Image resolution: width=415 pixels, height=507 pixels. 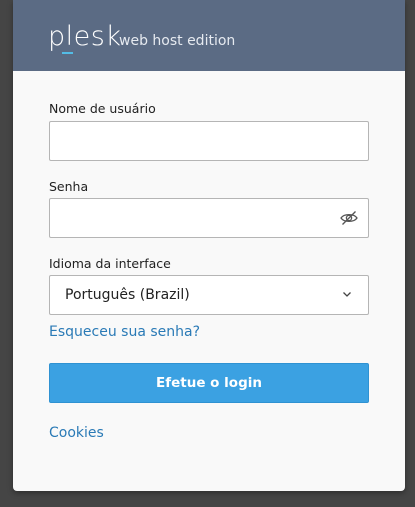 What do you see at coordinates (347, 294) in the screenshot?
I see `chevron-down-icon` at bounding box center [347, 294].